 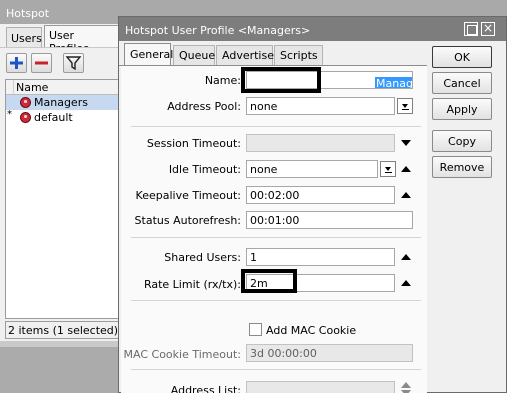 What do you see at coordinates (192, 284) in the screenshot?
I see `rate-limit-label: Rate Limit (rx/tx):` at bounding box center [192, 284].